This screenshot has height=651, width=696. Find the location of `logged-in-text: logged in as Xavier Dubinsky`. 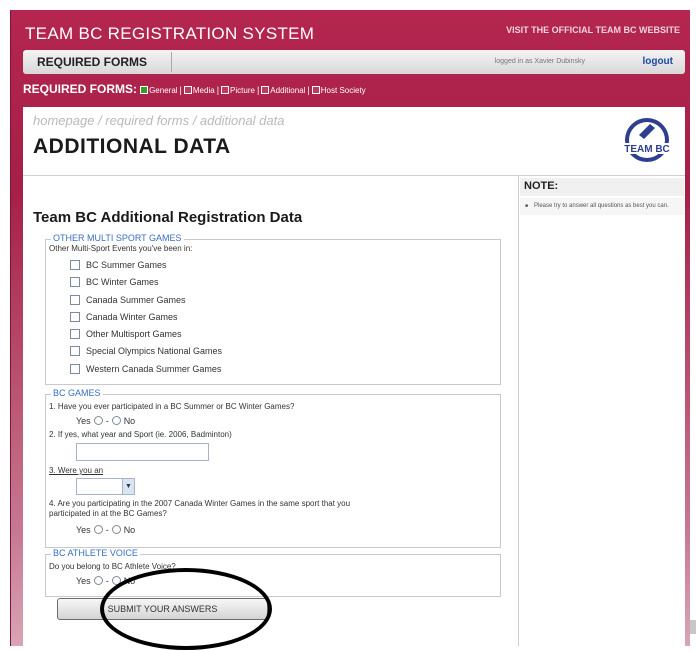

logged-in-text: logged in as Xavier Dubinsky is located at coordinates (539, 61).